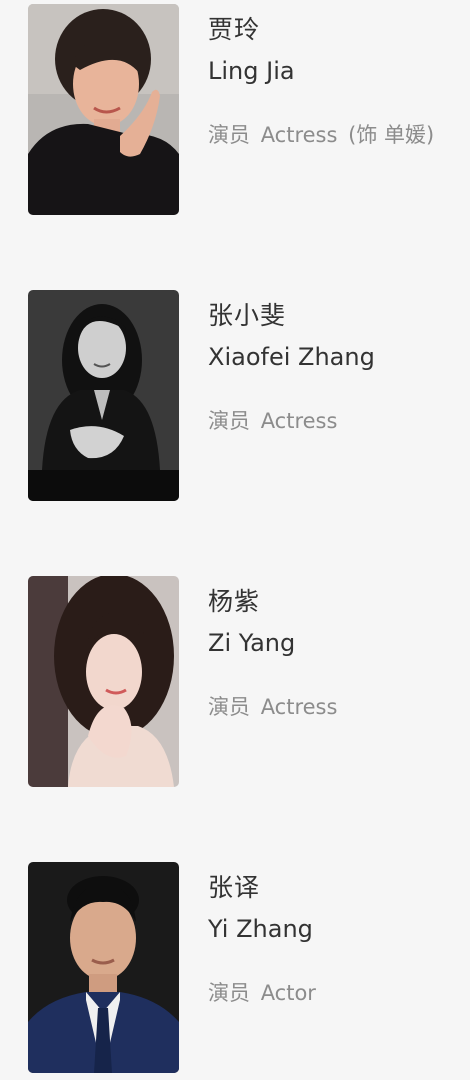  Describe the element at coordinates (251, 71) in the screenshot. I see `name-english: Ling Jia` at that location.